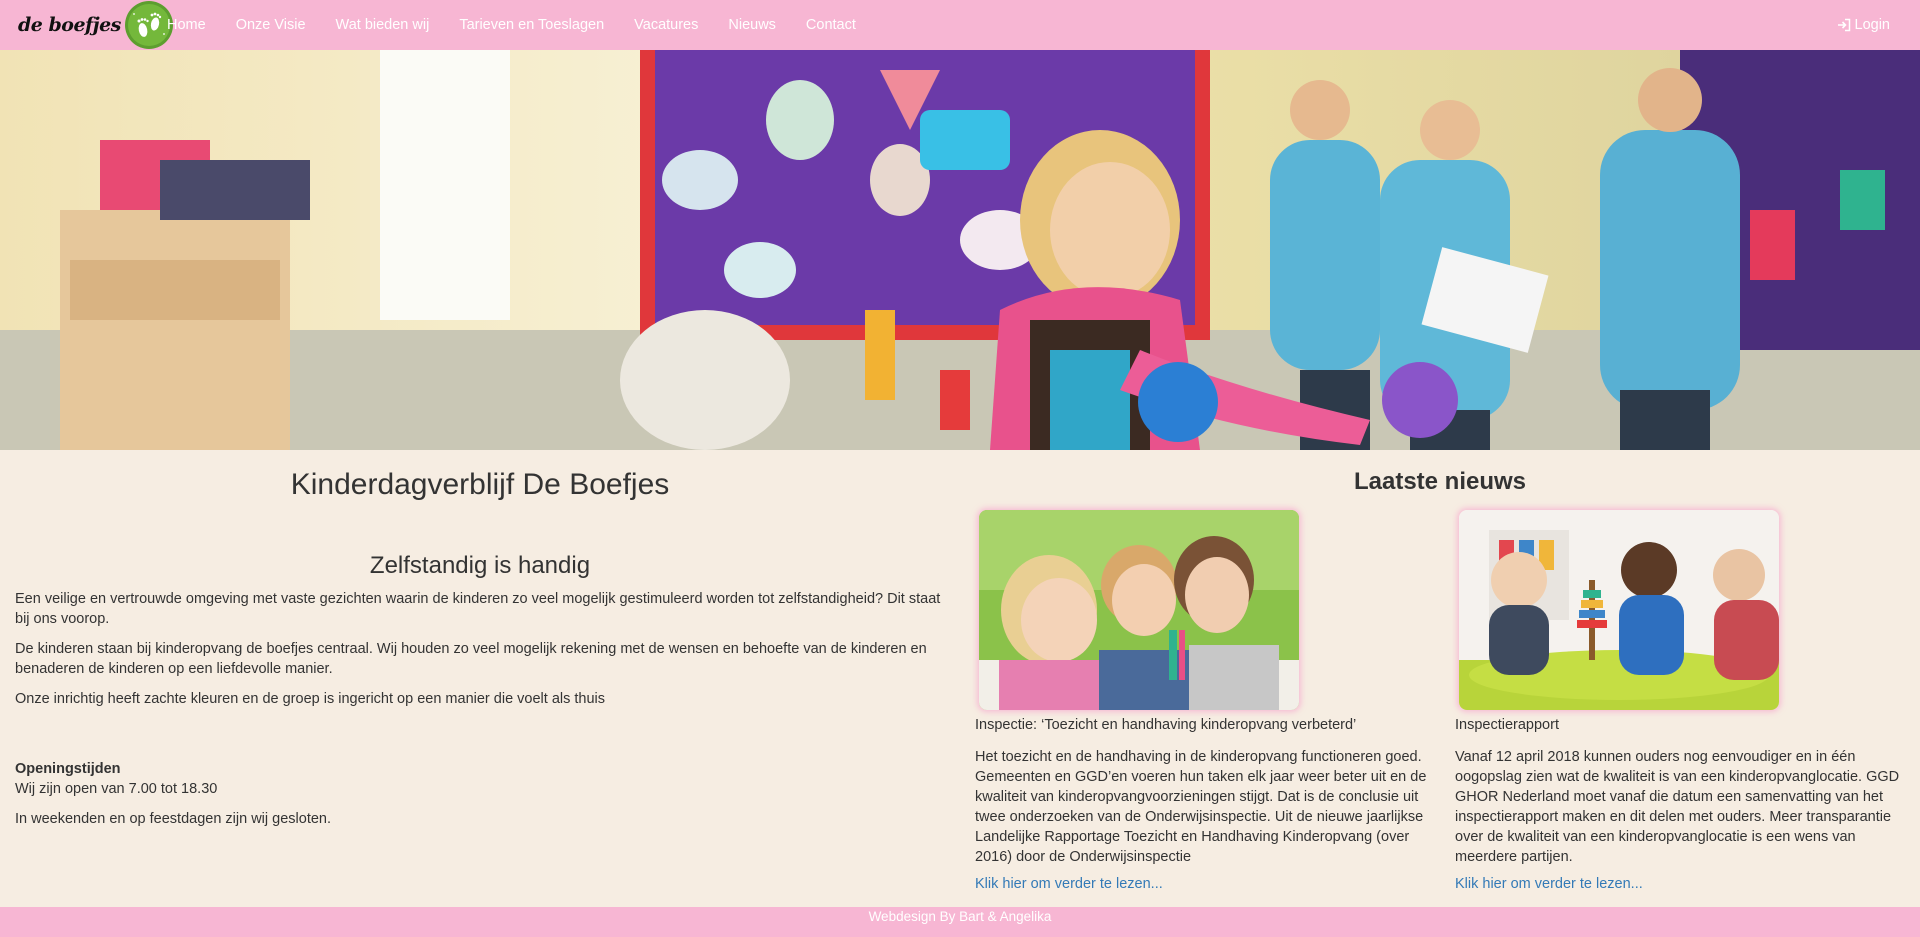  I want to click on footer: Webdesign By Bart & Angelika, so click(960, 922).